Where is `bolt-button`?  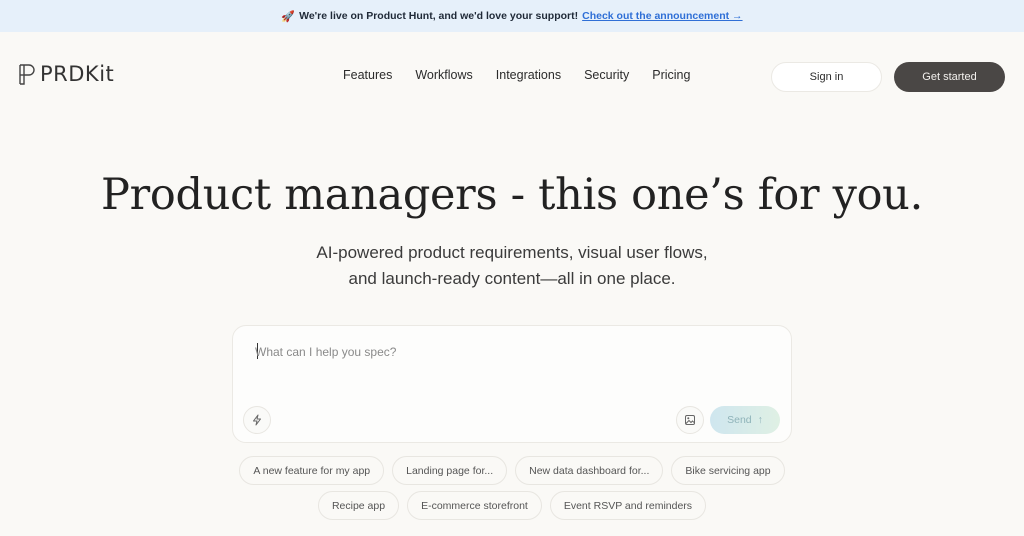
bolt-button is located at coordinates (257, 420).